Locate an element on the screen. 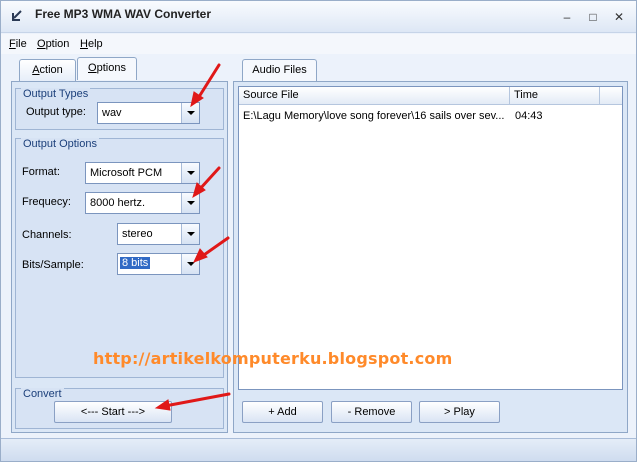 Image resolution: width=637 pixels, height=462 pixels. add-button: + Add is located at coordinates (282, 412).